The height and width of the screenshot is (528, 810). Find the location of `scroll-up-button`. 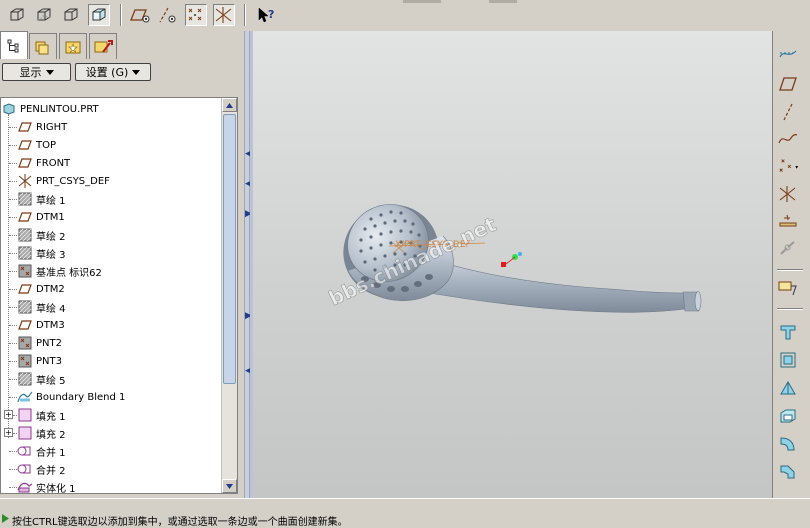

scroll-up-button is located at coordinates (229, 105).